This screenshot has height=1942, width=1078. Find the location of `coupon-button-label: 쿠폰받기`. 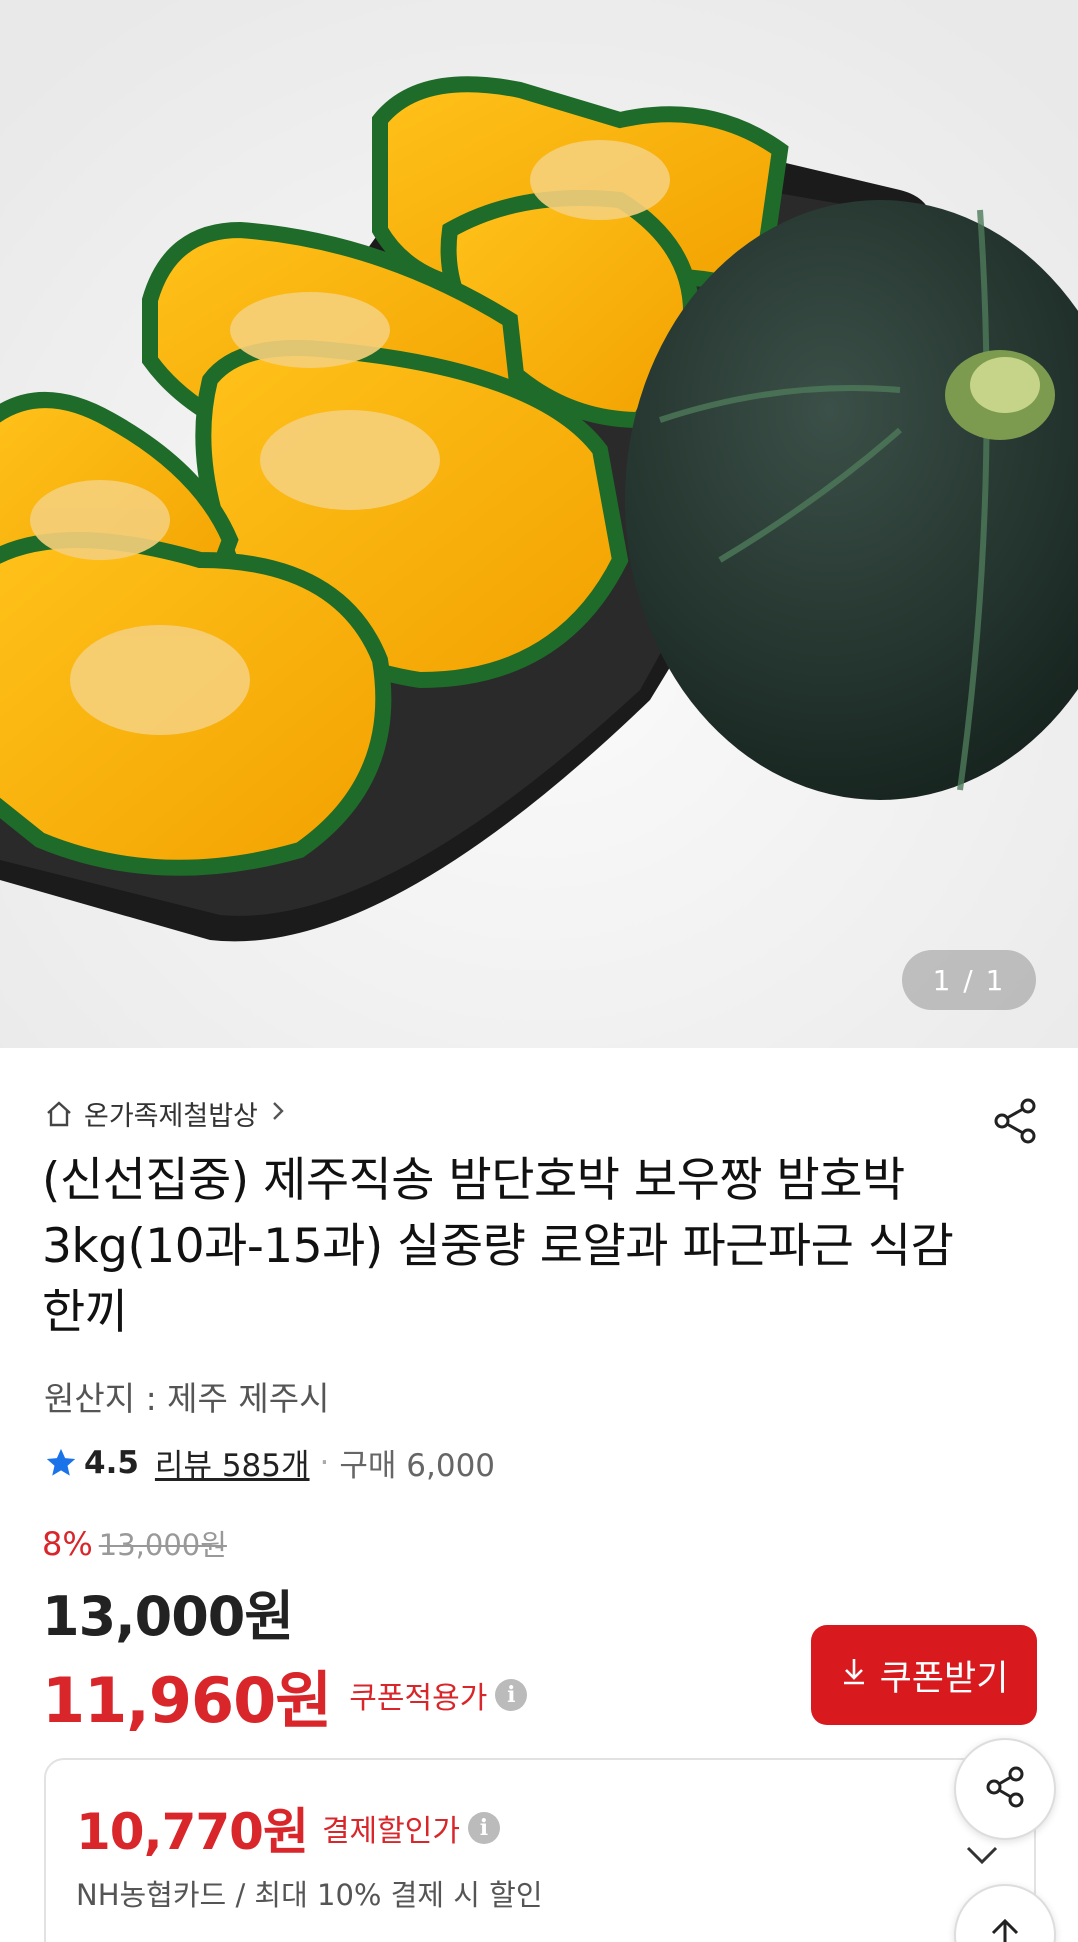

coupon-button-label: 쿠폰받기 is located at coordinates (944, 1678).